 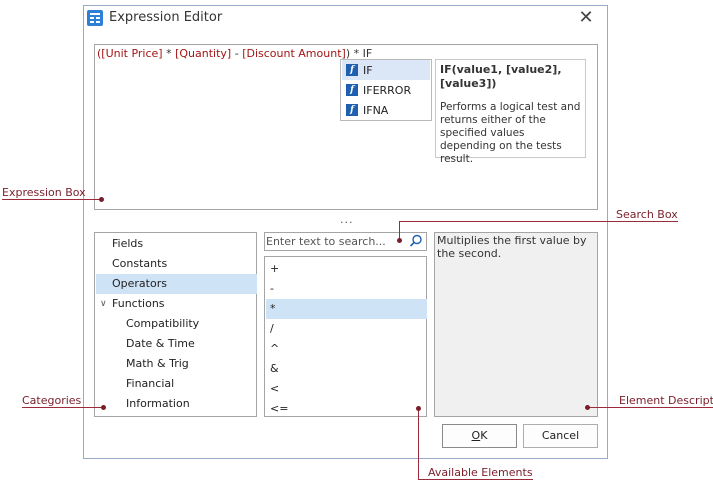 What do you see at coordinates (160, 343) in the screenshot?
I see `category-label: Date & Time` at bounding box center [160, 343].